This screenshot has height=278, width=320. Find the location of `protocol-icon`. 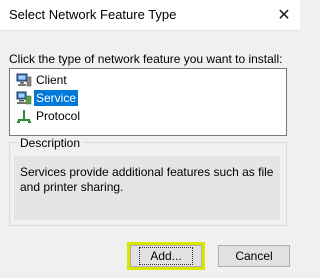

protocol-icon is located at coordinates (24, 116).